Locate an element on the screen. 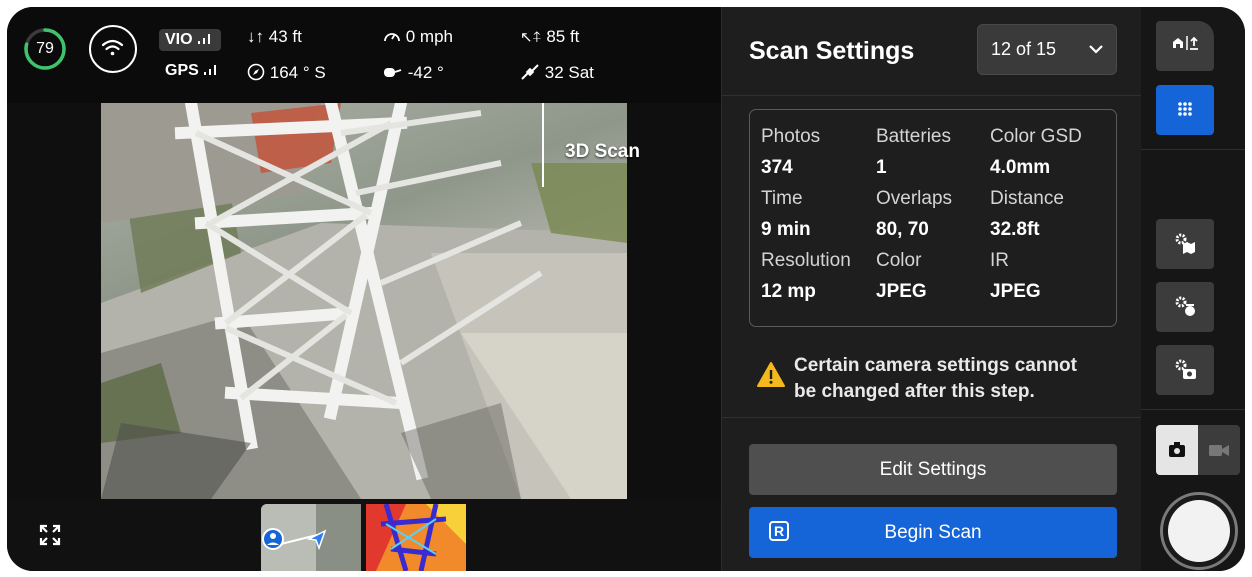 The image size is (1252, 577). gear-camera-icon is located at coordinates (1185, 369).